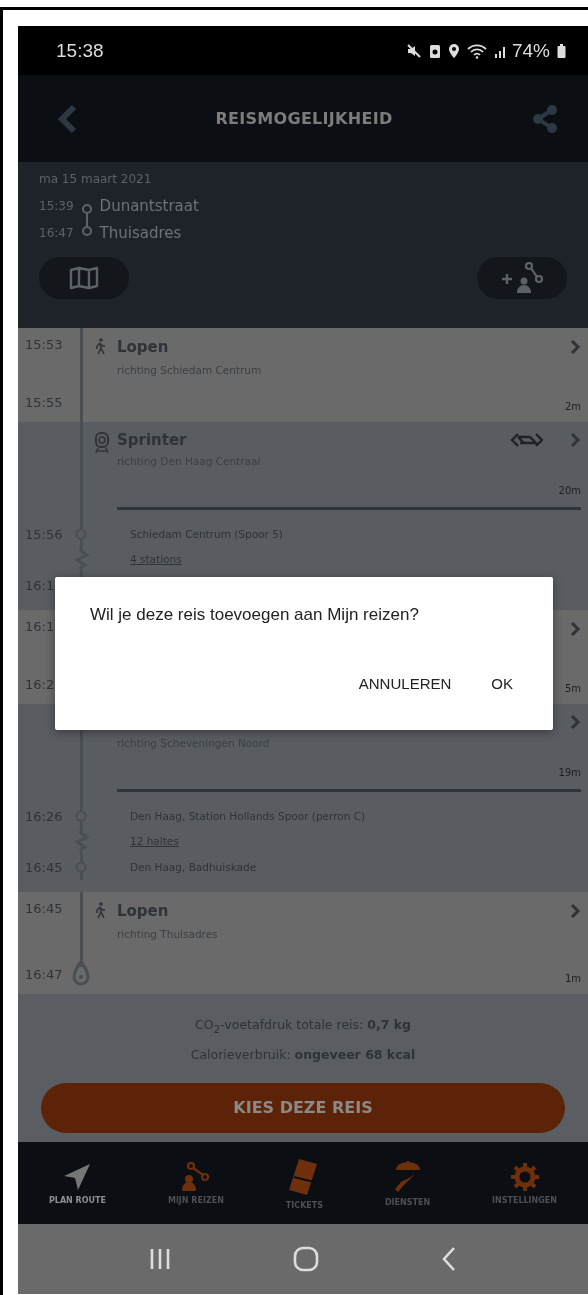  Describe the element at coordinates (303, 1107) in the screenshot. I see `choose-trip-button: KIES DEZE REIS` at that location.